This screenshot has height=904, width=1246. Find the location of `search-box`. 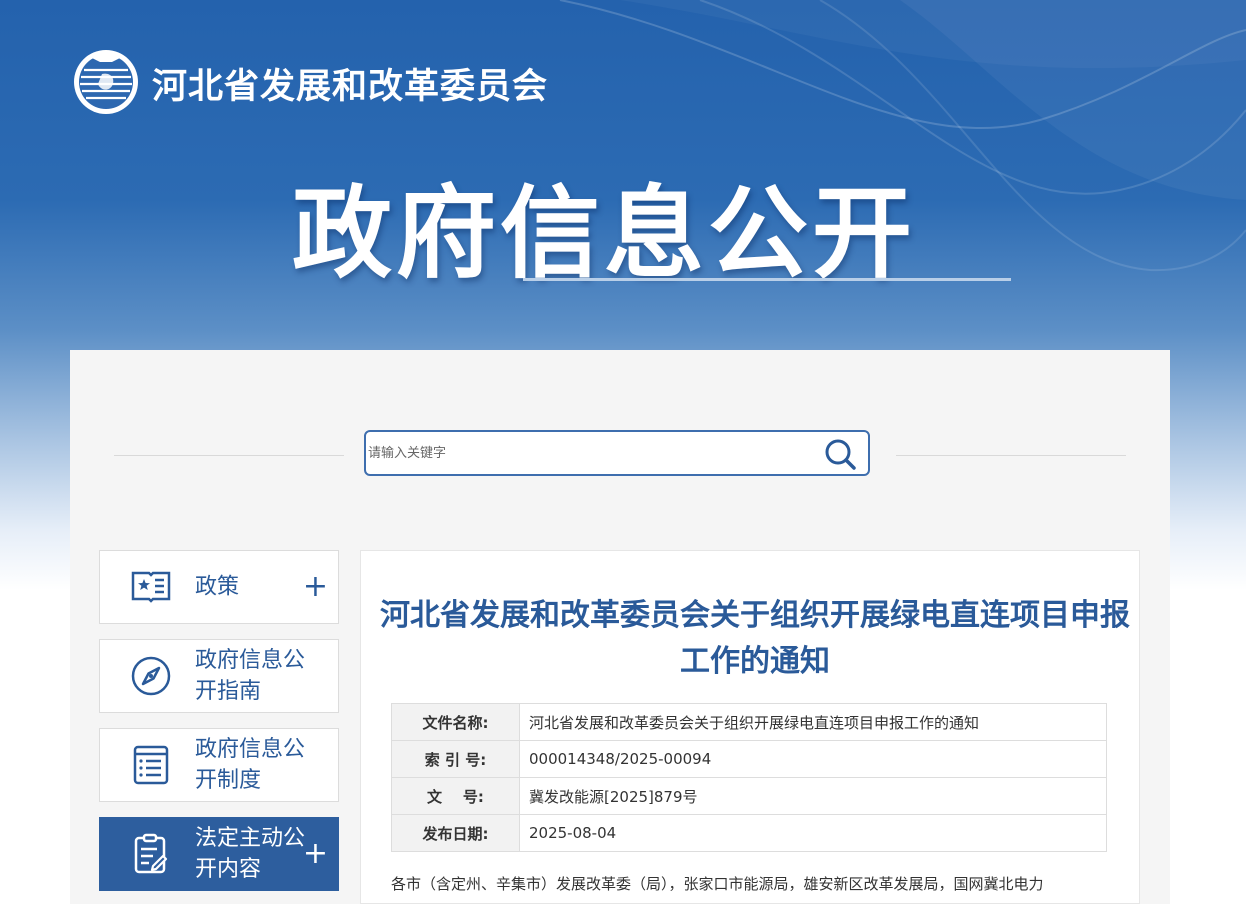

search-box is located at coordinates (617, 453).